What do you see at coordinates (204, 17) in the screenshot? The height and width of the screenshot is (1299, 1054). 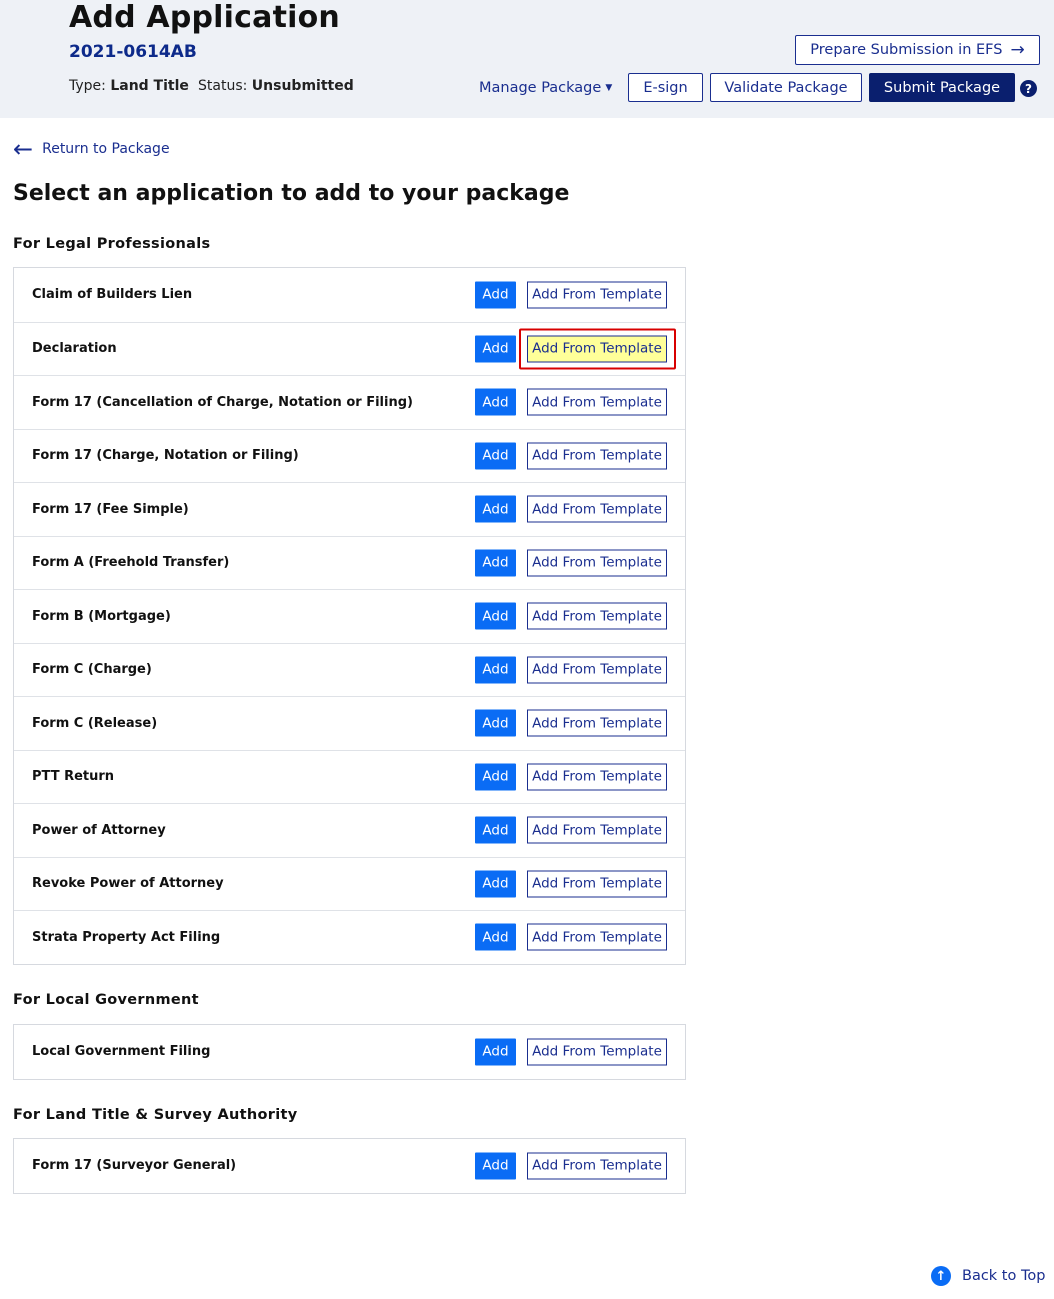 I see `page-title: Add Application` at bounding box center [204, 17].